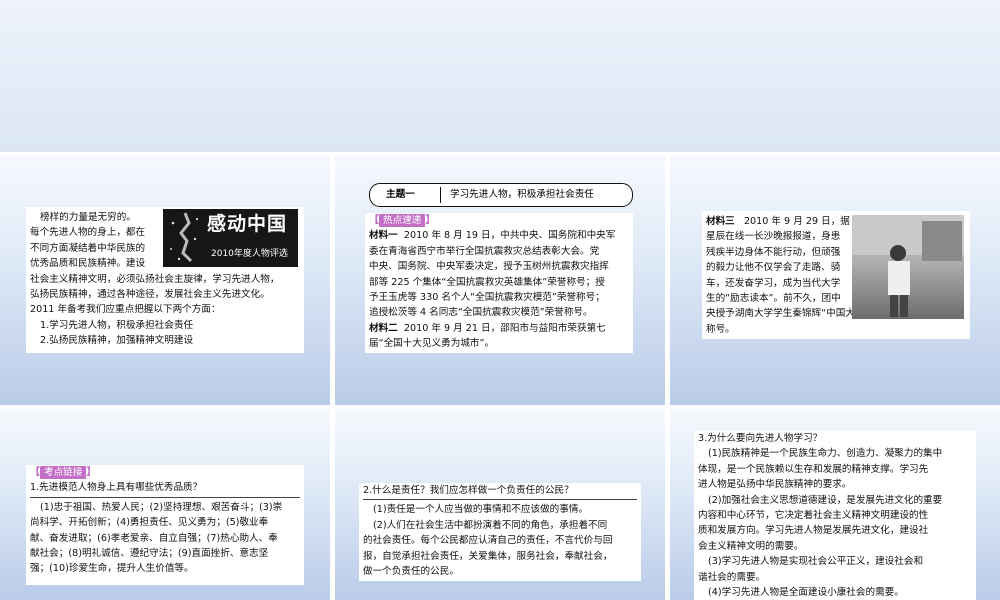 The image size is (1000, 600). What do you see at coordinates (230, 238) in the screenshot?
I see `gandong-zhongguo-banner-image: 感动中国 2010年度人物评选` at bounding box center [230, 238].